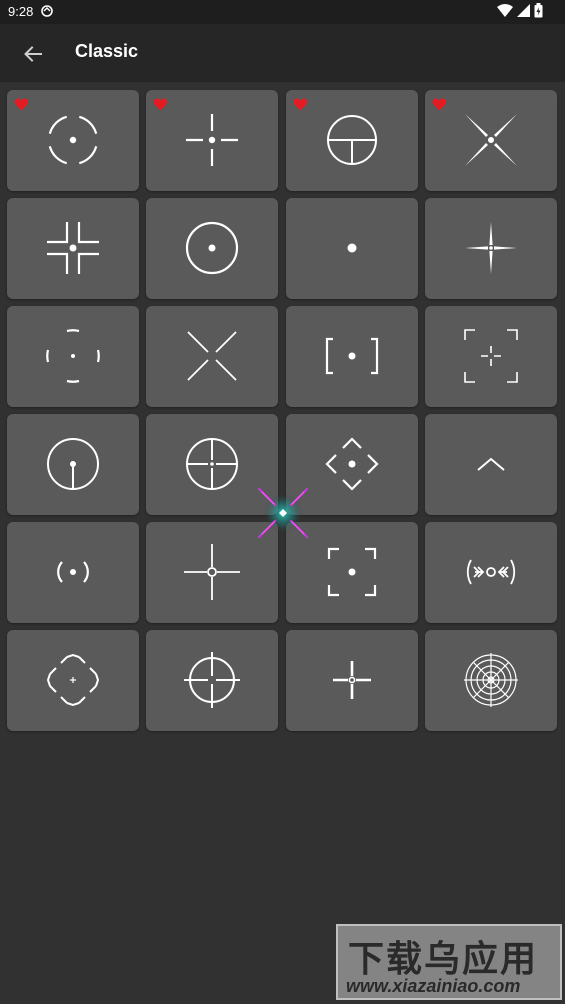 Image resolution: width=565 pixels, height=1004 pixels. Describe the element at coordinates (538, 10) in the screenshot. I see `battery-icon` at that location.